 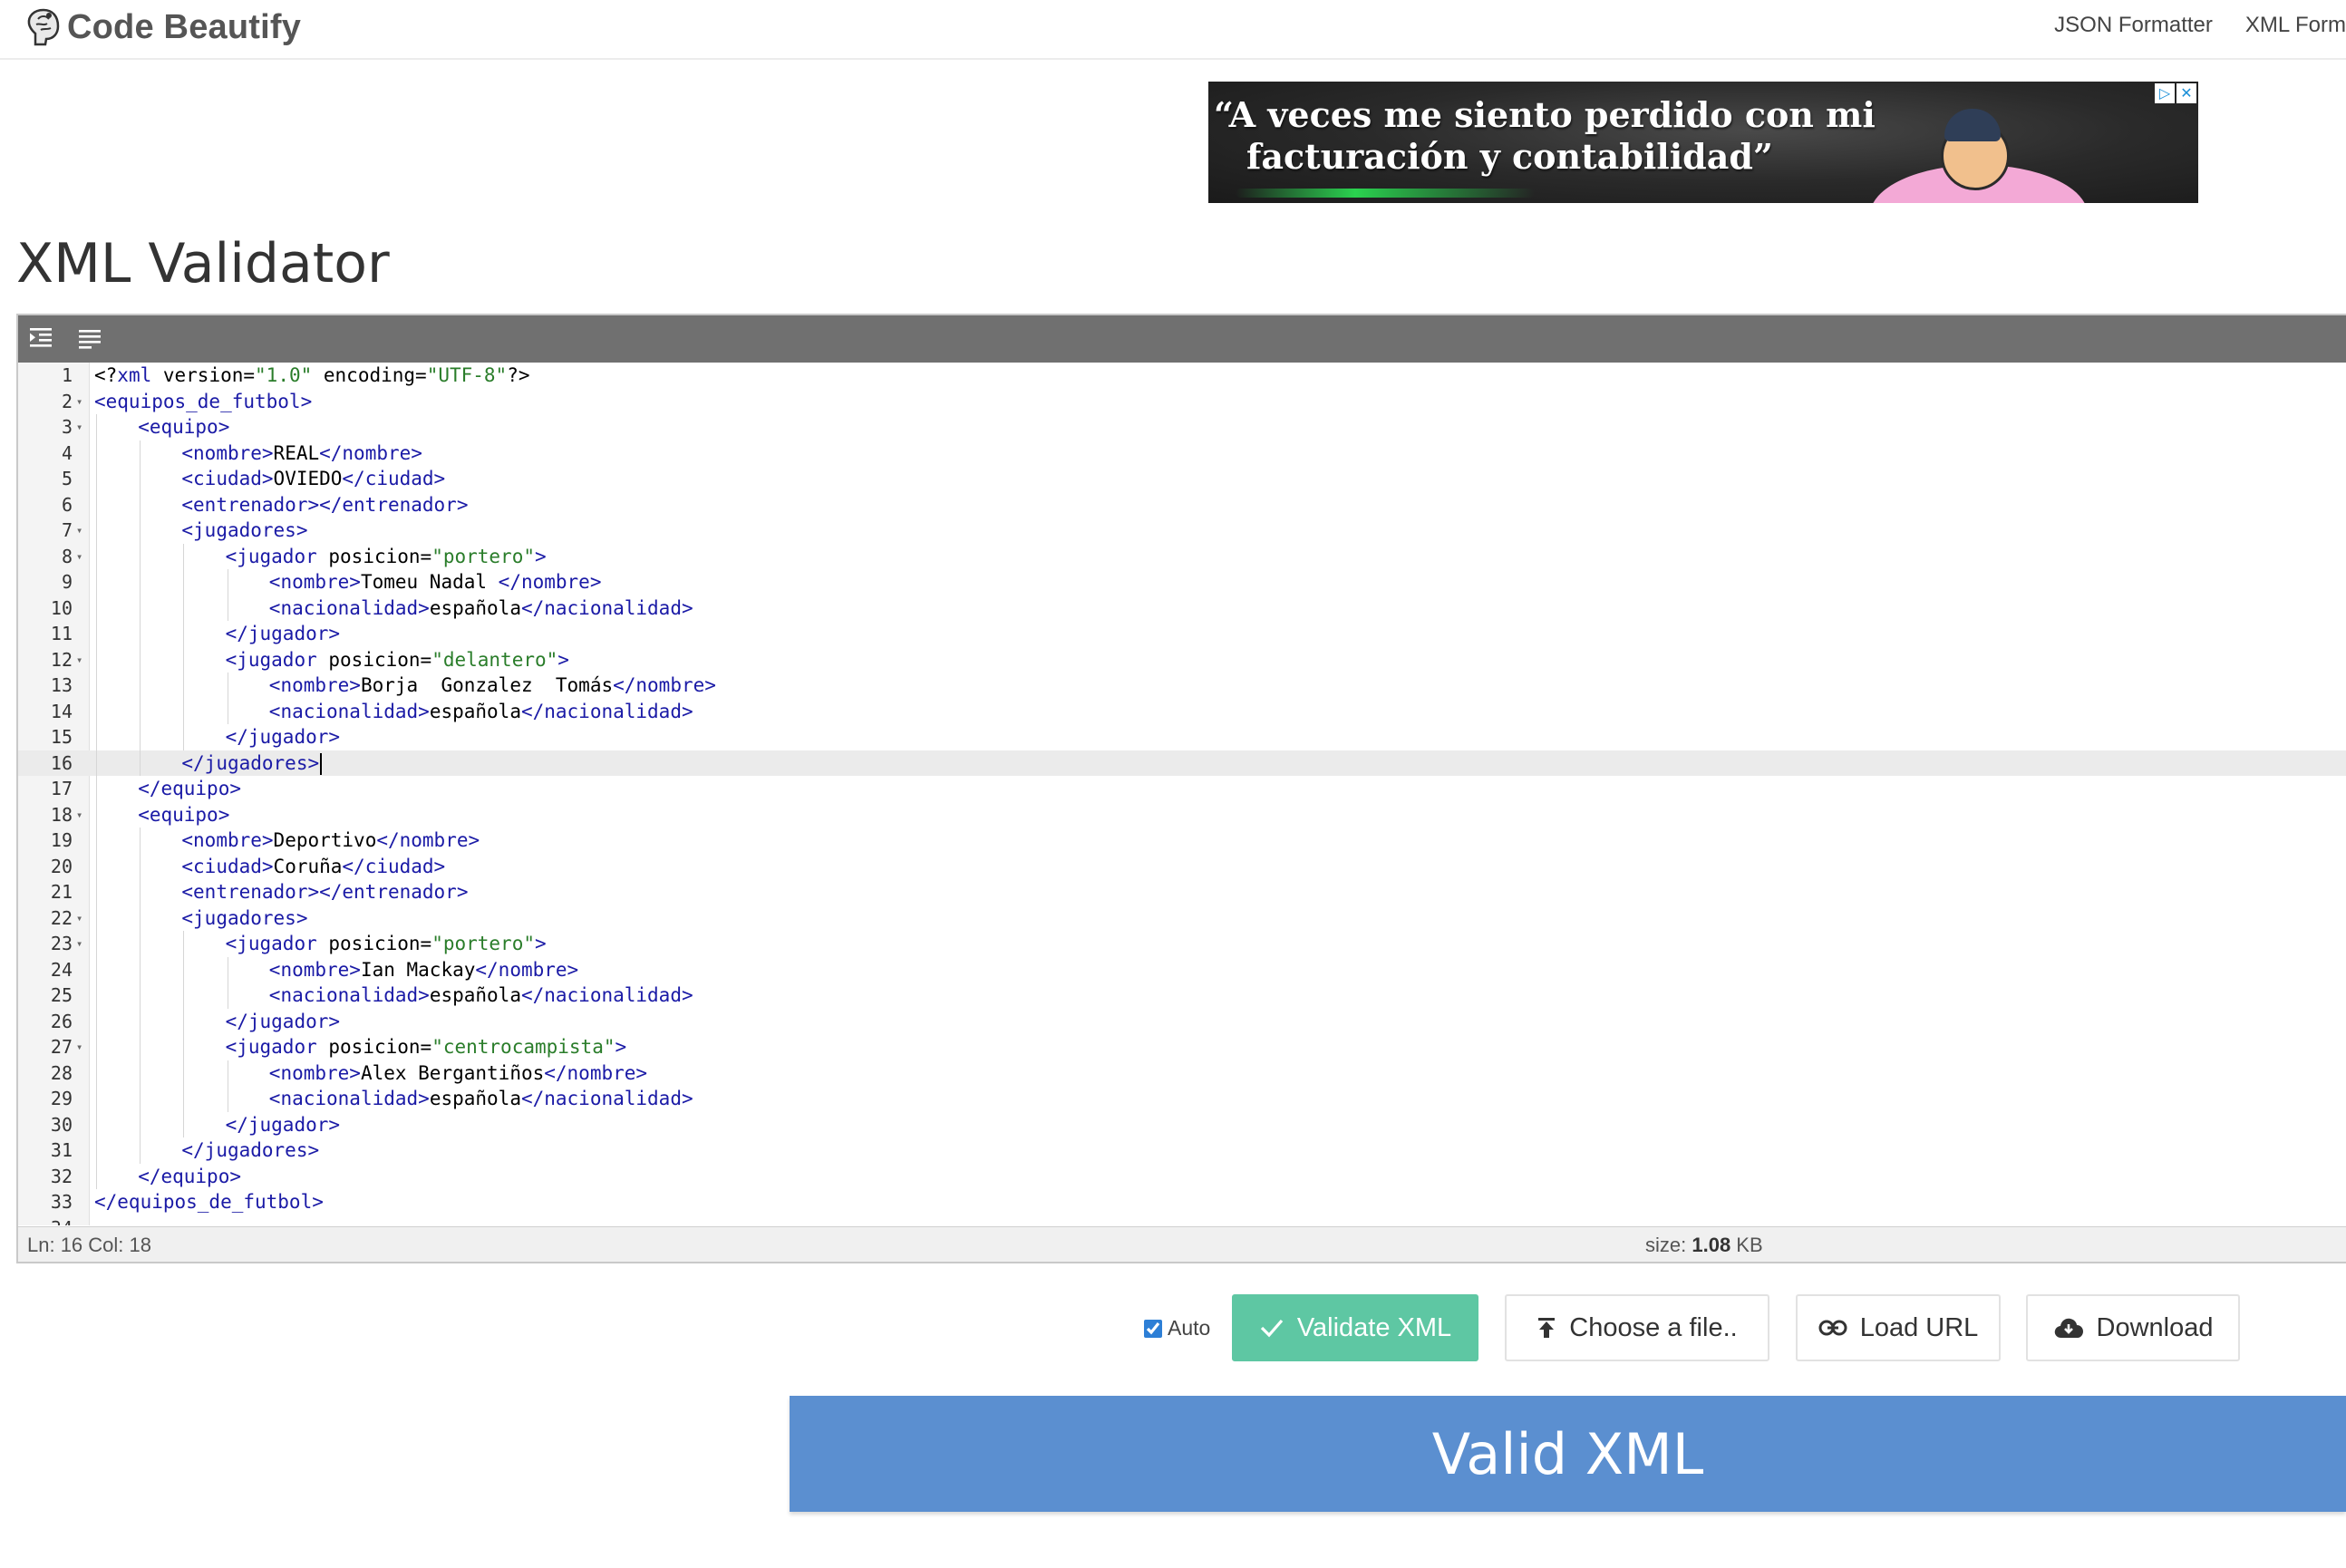 What do you see at coordinates (1182, 1202) in the screenshot?
I see `code-line: 33 </equipos_de_futbol>` at bounding box center [1182, 1202].